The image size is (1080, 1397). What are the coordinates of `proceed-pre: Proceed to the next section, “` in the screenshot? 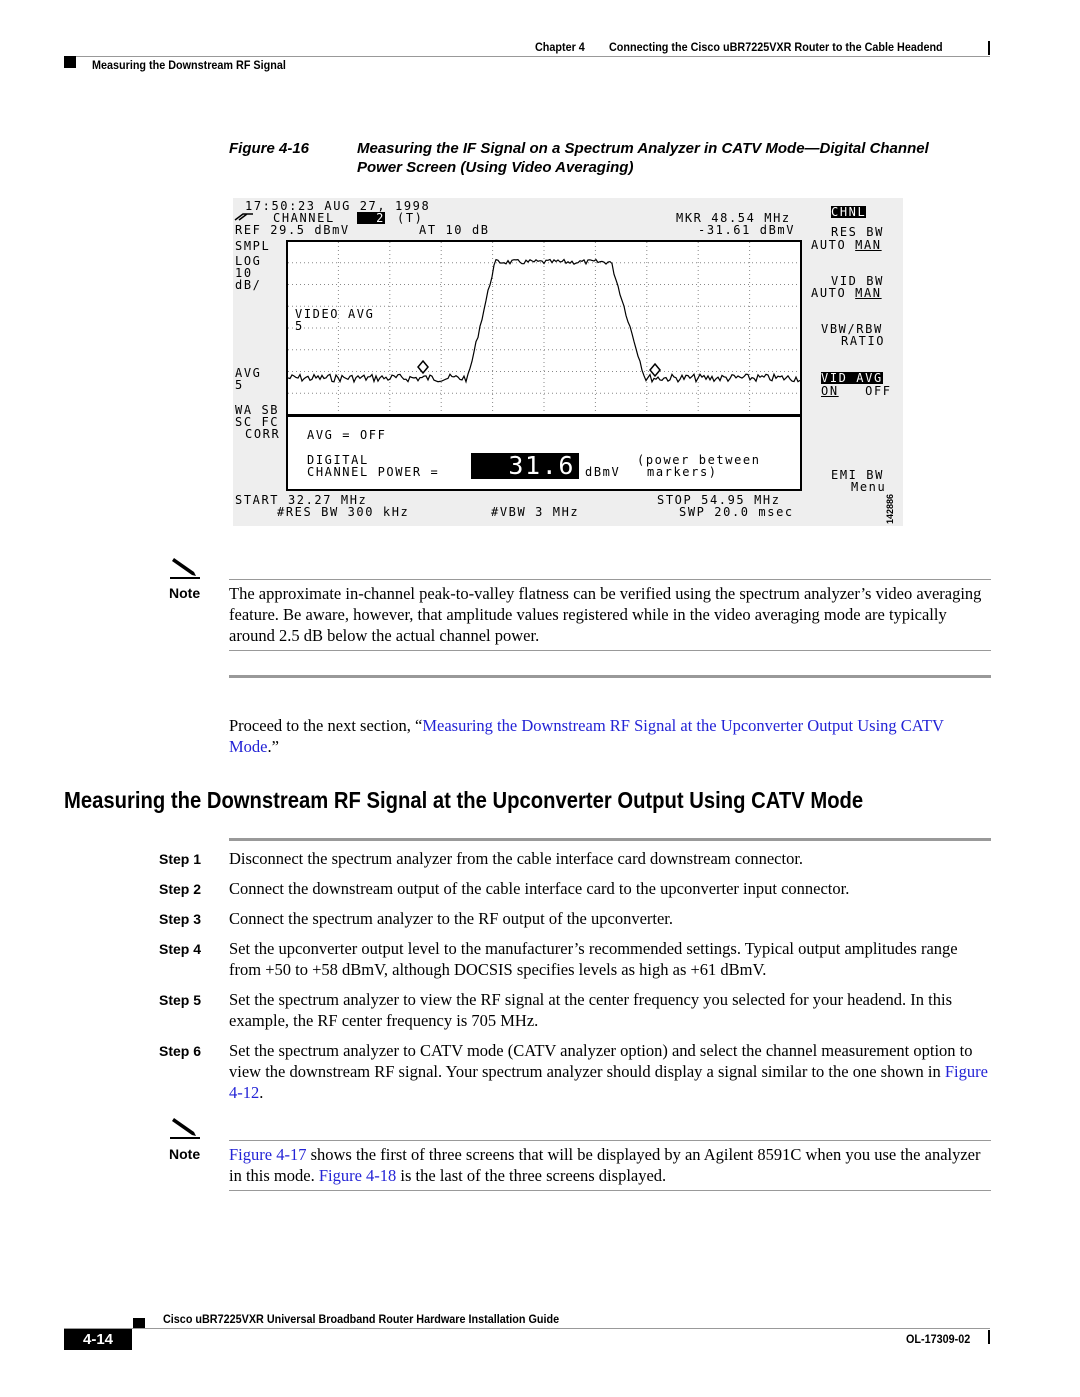 It's located at (326, 725).